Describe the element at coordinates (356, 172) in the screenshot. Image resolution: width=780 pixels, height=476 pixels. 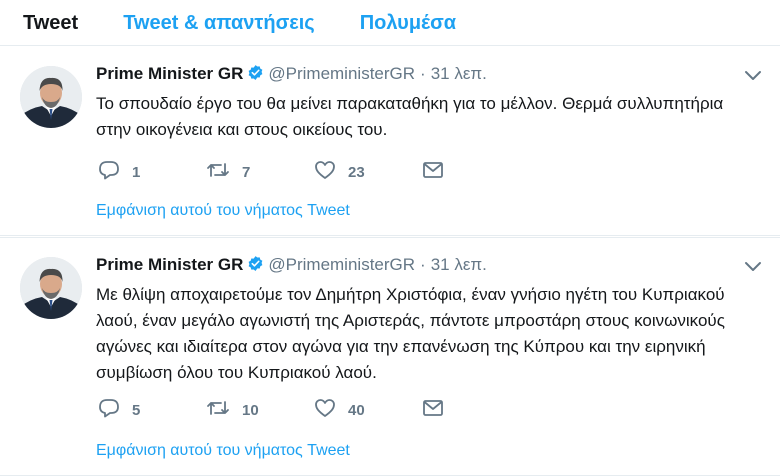
I see `like-count: 23` at that location.